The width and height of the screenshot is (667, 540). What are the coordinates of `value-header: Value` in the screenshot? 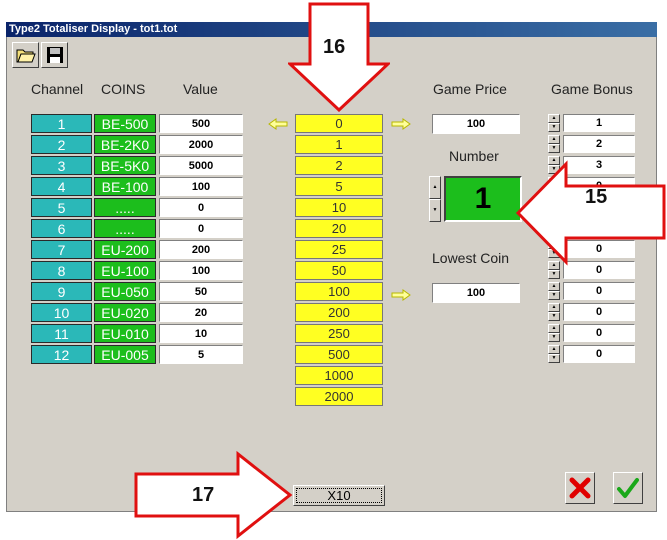 It's located at (200, 89).